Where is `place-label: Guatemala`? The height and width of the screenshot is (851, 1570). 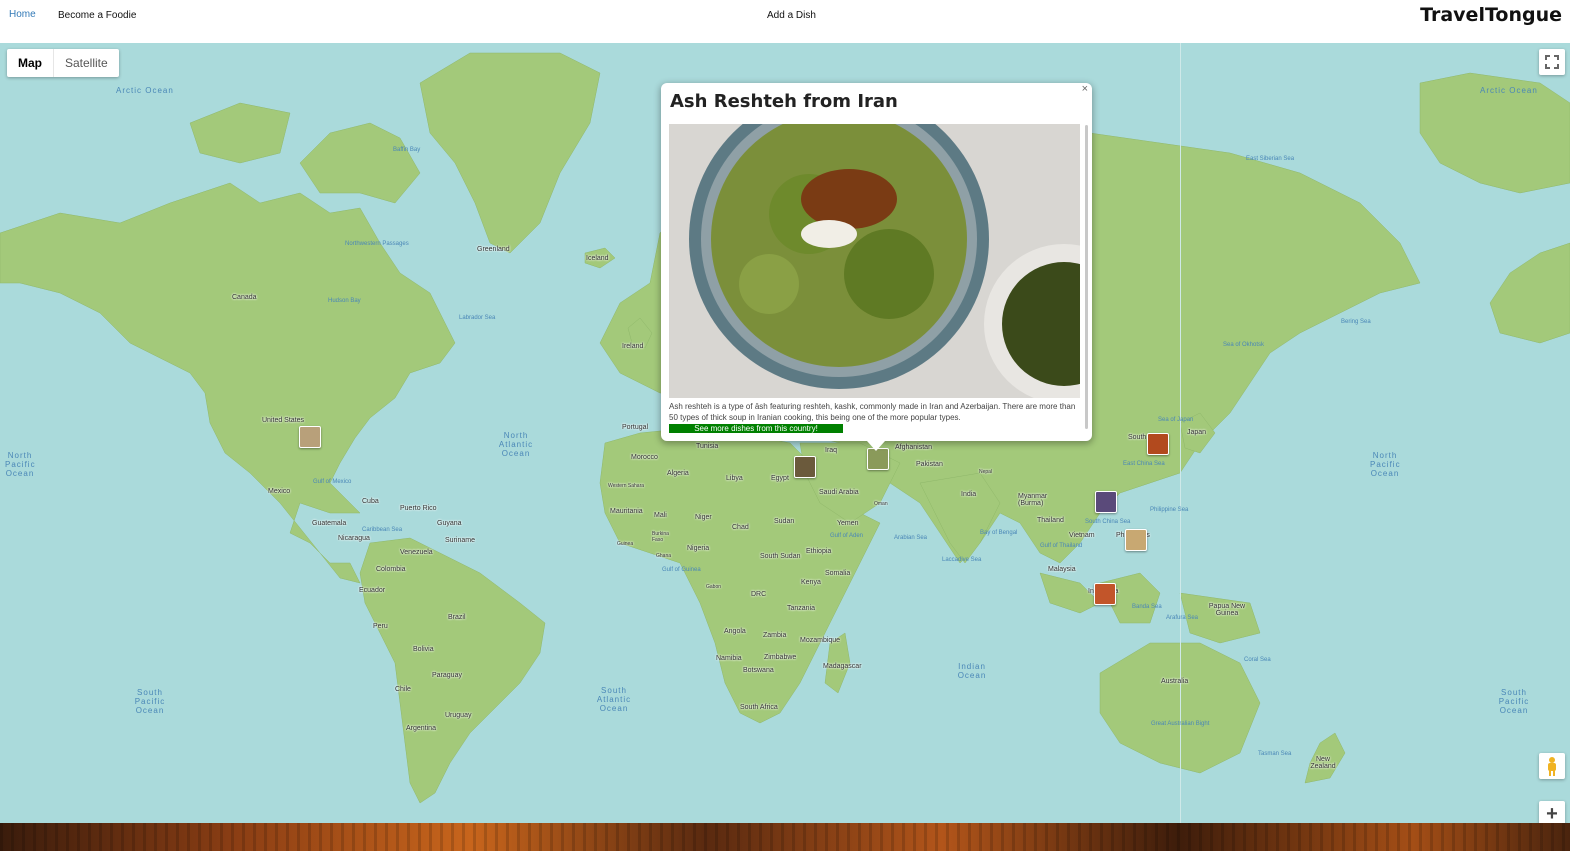
place-label: Guatemala is located at coordinates (329, 523).